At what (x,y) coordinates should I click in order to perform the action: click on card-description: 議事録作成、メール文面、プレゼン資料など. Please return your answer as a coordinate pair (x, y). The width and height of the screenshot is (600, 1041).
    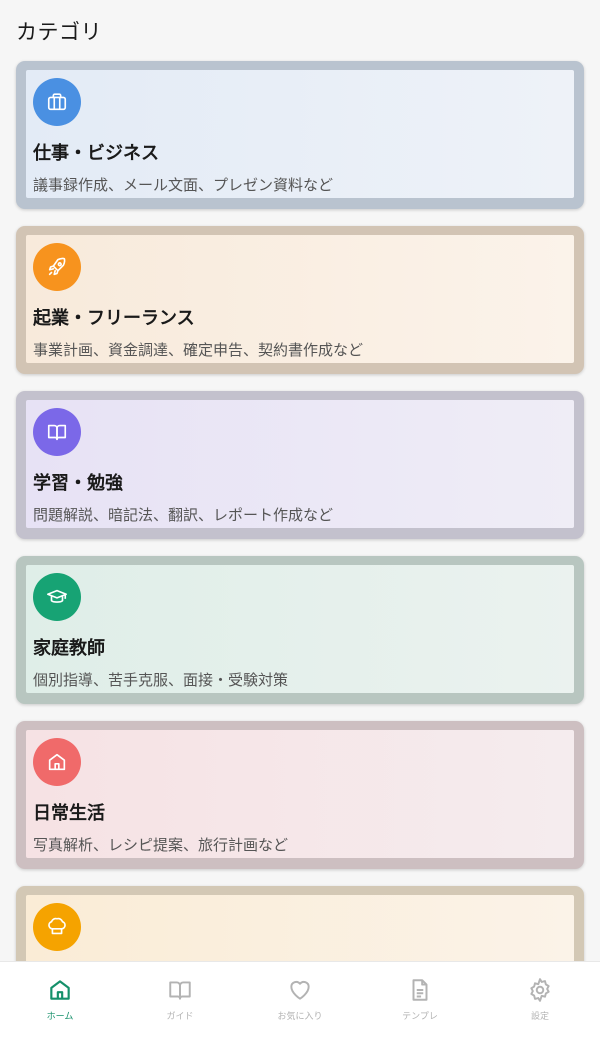
    Looking at the image, I should click on (183, 185).